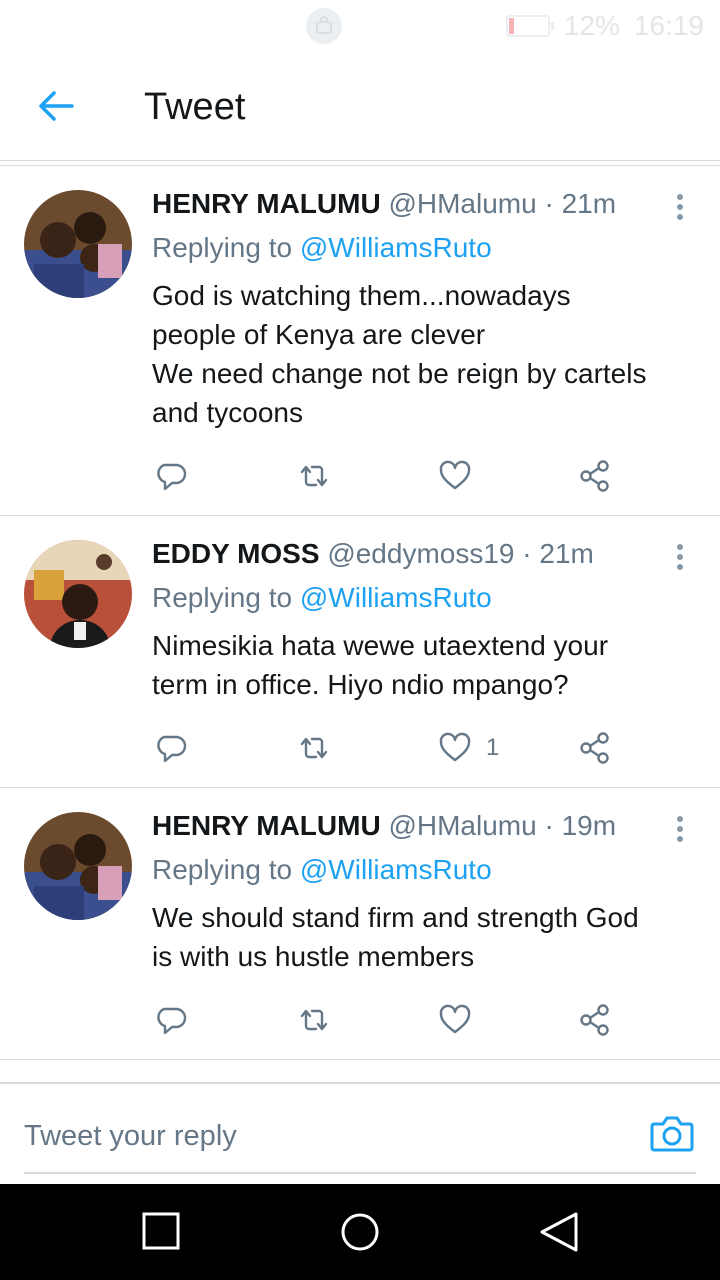  I want to click on system-nav-bar, so click(360, 1232).